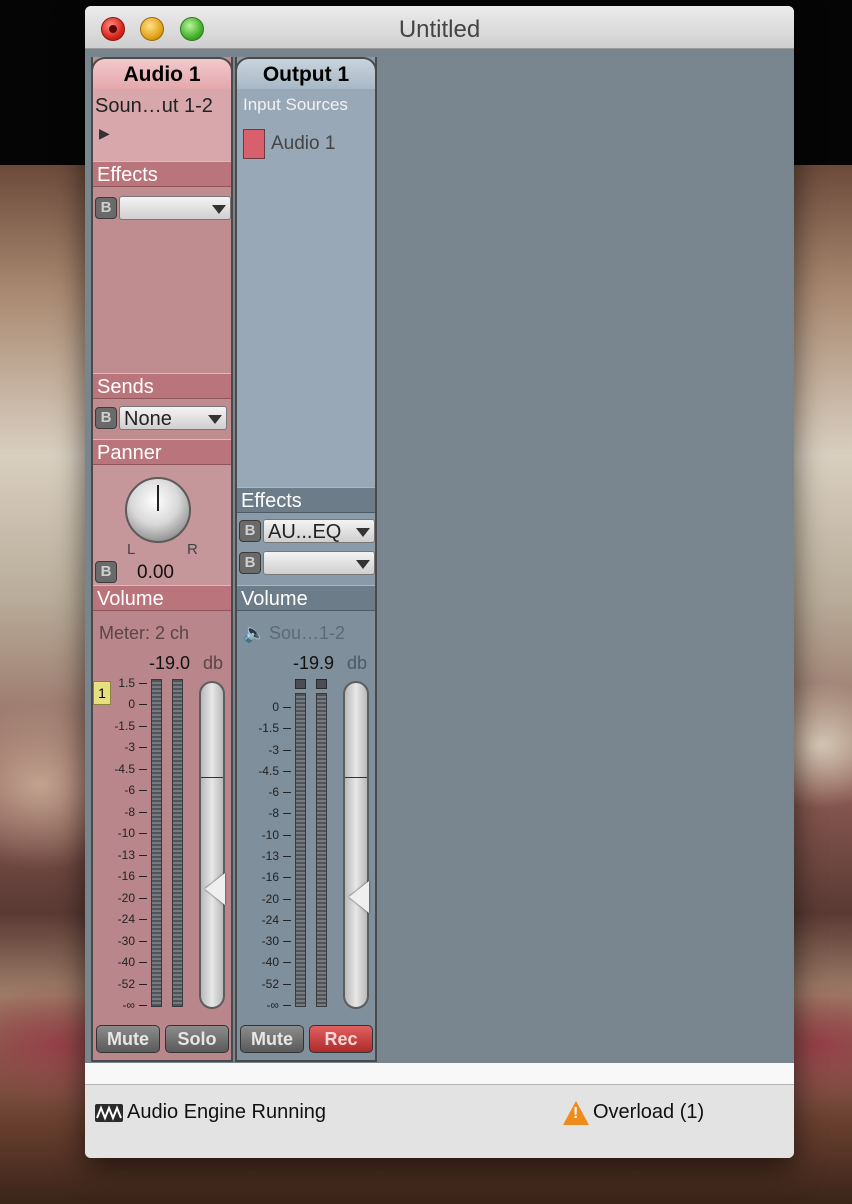 The image size is (852, 1204). Describe the element at coordinates (576, 1113) in the screenshot. I see `warning-icon` at that location.